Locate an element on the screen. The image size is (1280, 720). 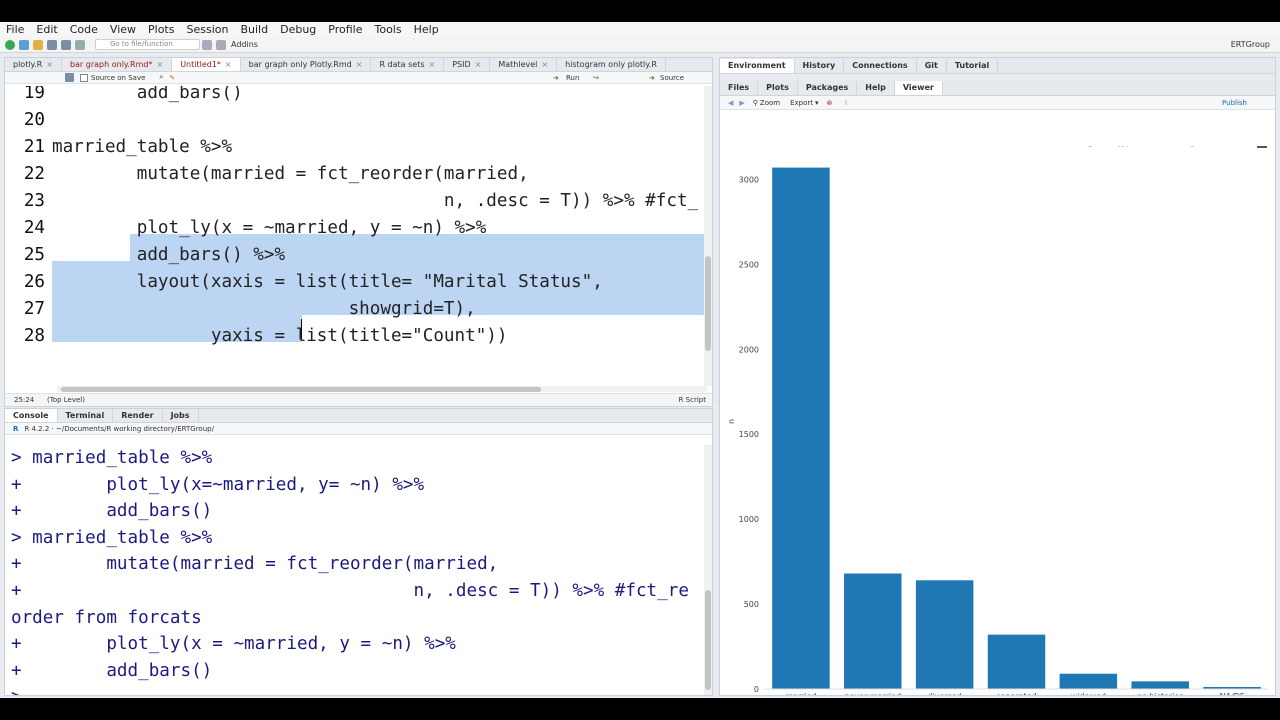
menu-build: Build is located at coordinates (254, 29).